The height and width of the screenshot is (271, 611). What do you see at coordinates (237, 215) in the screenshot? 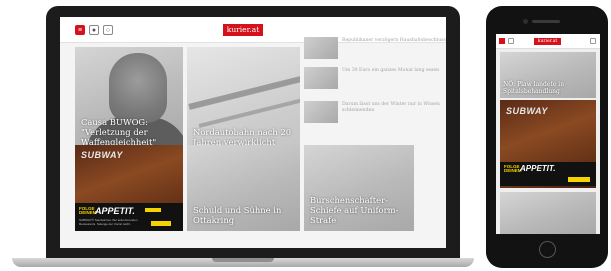
I see `article-title: Schuld und Sühne in Ottakring` at bounding box center [237, 215].